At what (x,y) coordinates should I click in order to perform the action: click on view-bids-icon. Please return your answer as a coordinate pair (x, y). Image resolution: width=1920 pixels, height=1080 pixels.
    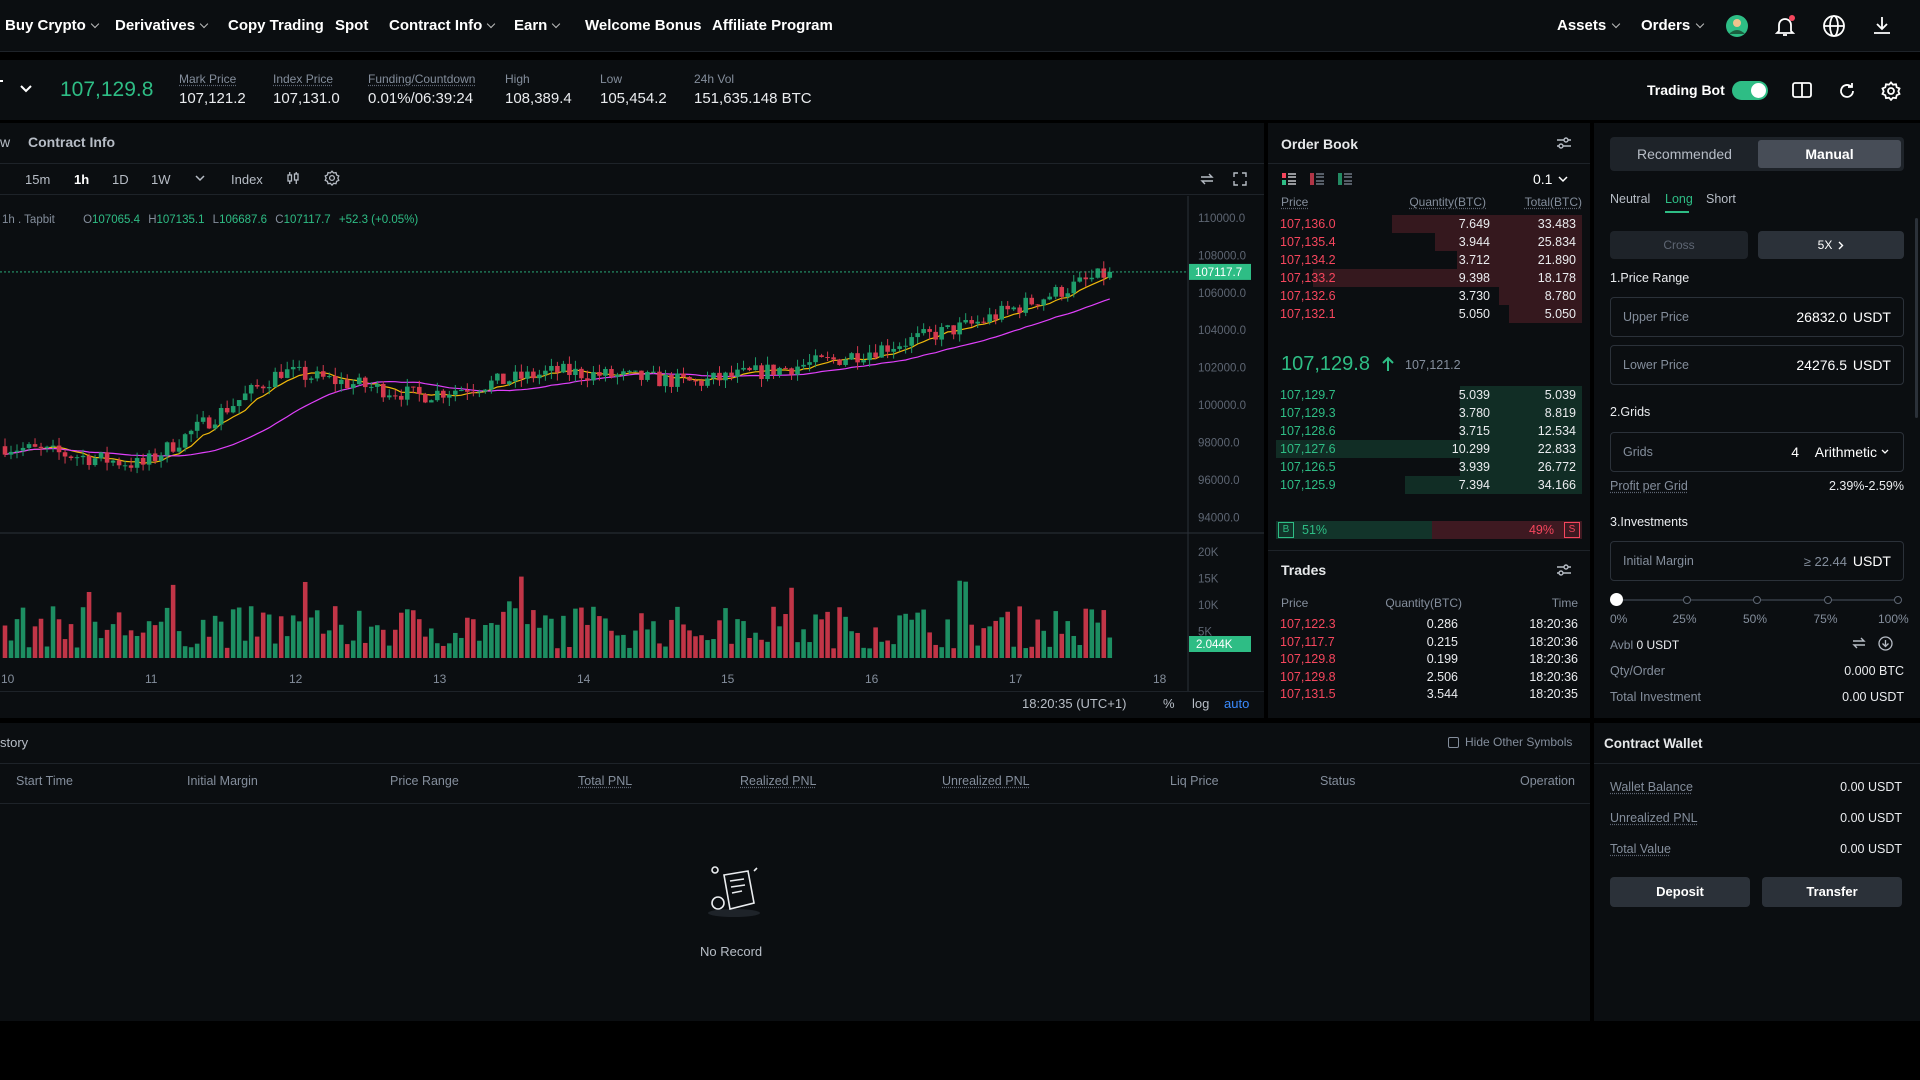
    Looking at the image, I should click on (1345, 180).